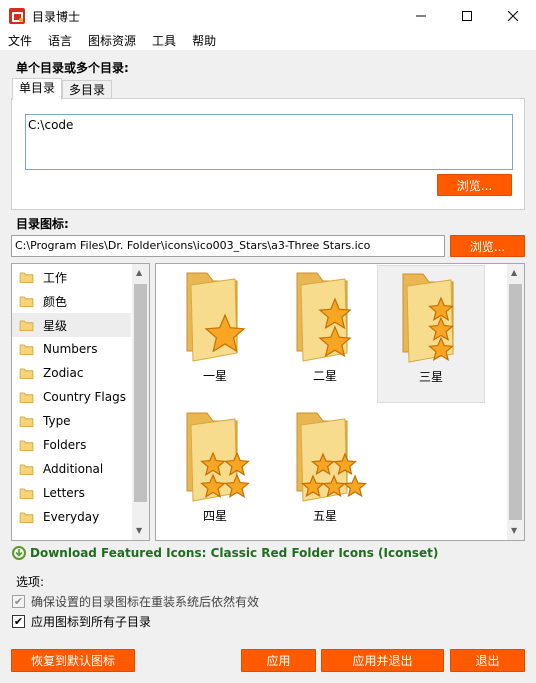  Describe the element at coordinates (72, 68) in the screenshot. I see `directory-section-label: 单个目录或多个目录:` at that location.